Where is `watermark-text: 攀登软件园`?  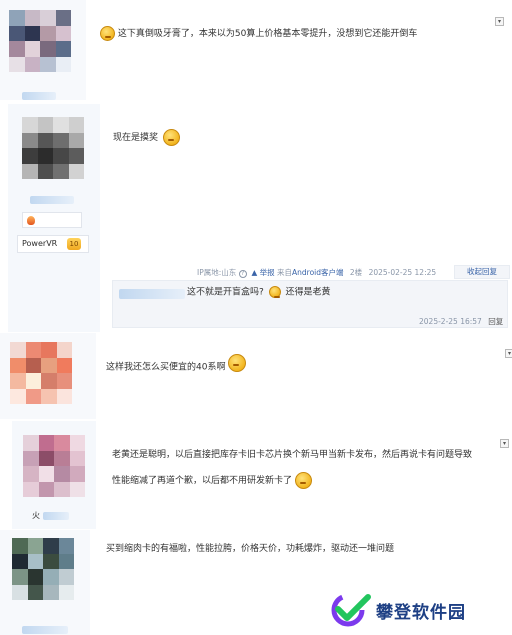 watermark-text: 攀登软件园 is located at coordinates (421, 613).